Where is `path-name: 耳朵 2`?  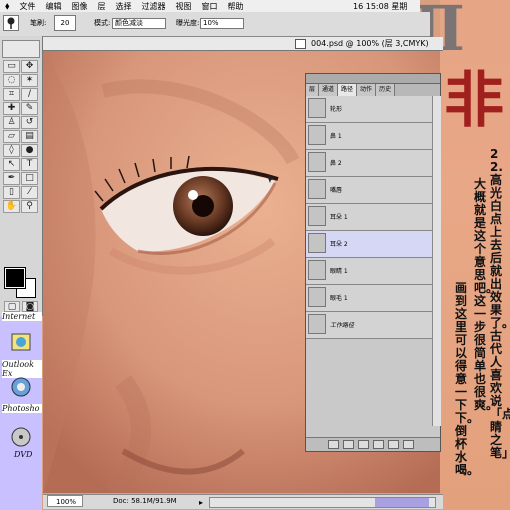
path-name: 耳朵 2 is located at coordinates (339, 244).